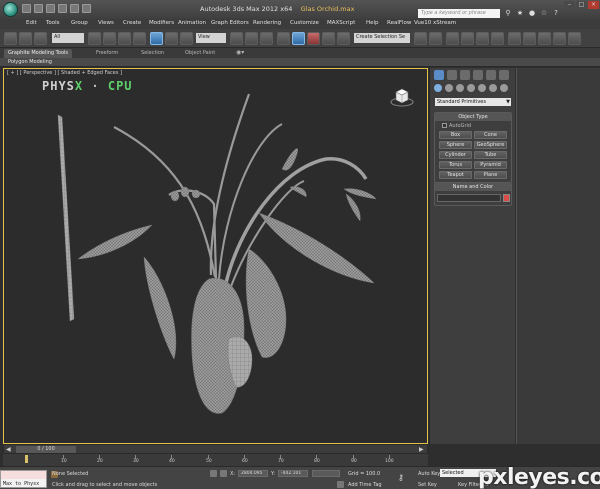 The height and width of the screenshot is (489, 600). What do you see at coordinates (74, 8) in the screenshot?
I see `redo-icon` at bounding box center [74, 8].